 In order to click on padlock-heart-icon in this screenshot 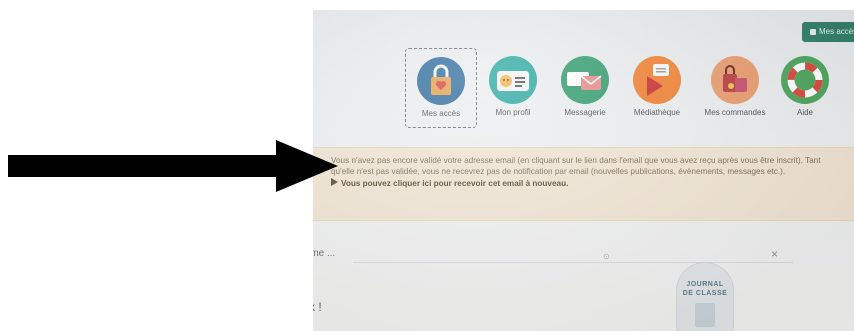, I will do `click(441, 81)`.